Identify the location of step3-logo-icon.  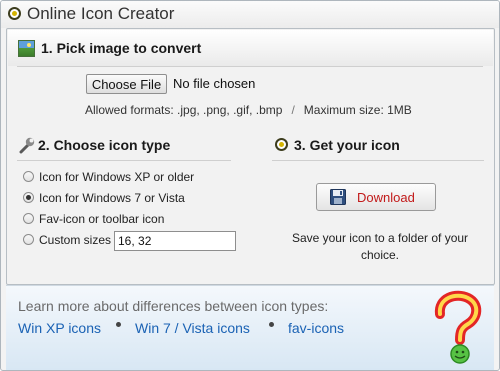
(281, 144).